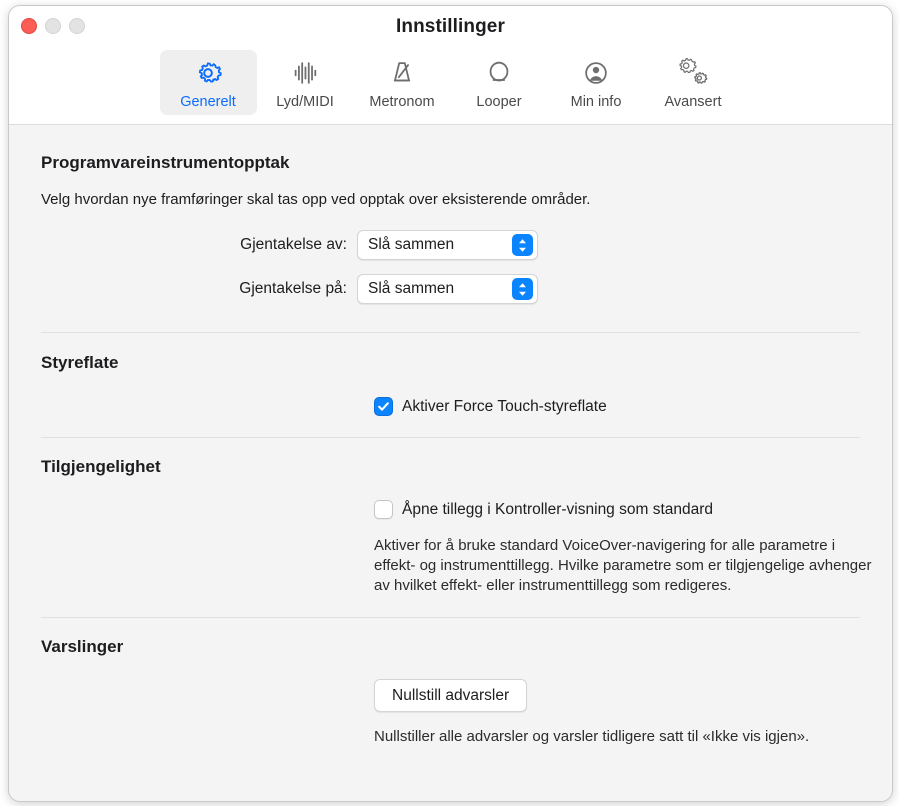  What do you see at coordinates (693, 102) in the screenshot?
I see `tab-label: Avansert` at bounding box center [693, 102].